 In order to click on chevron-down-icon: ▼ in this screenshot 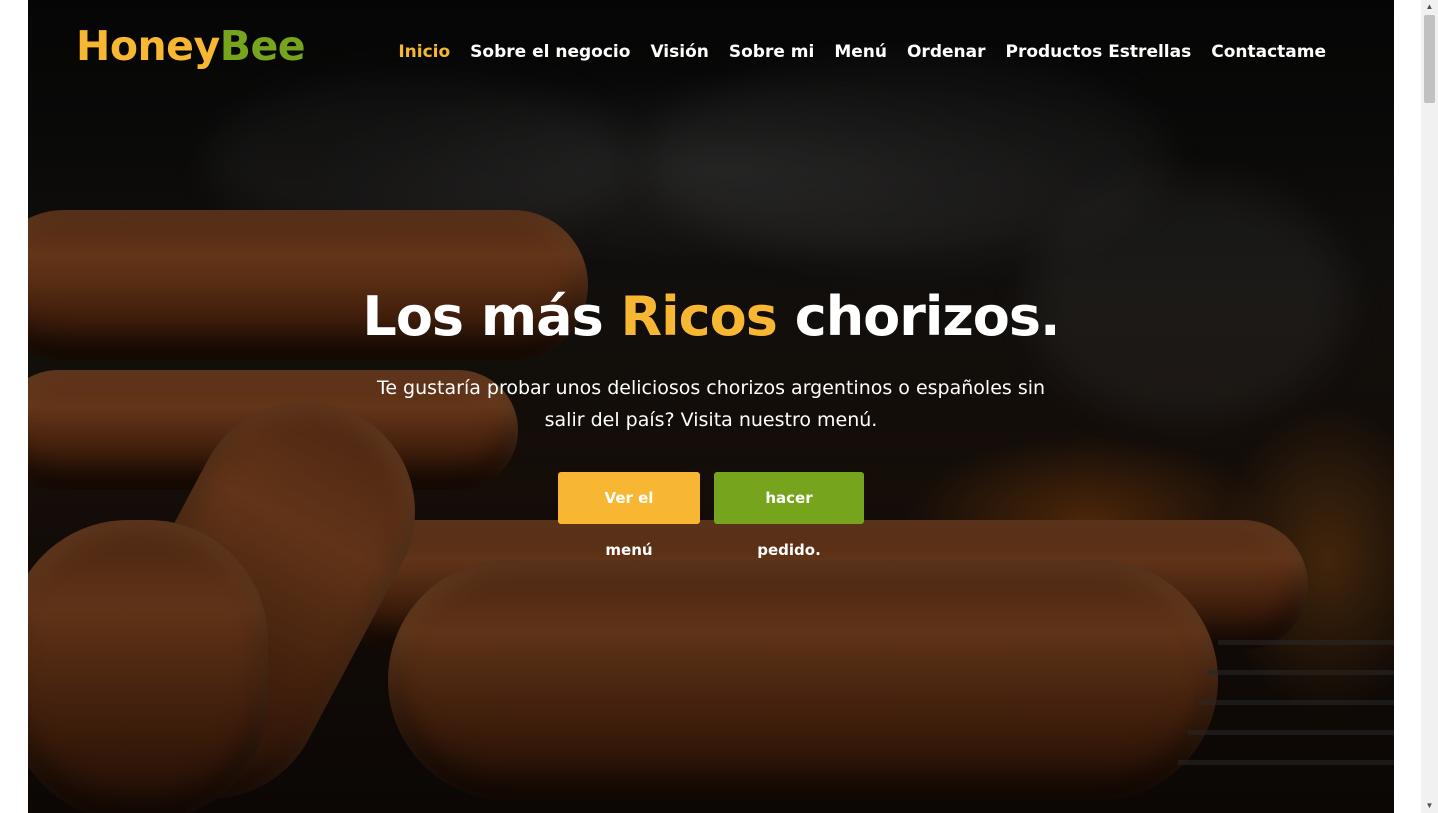, I will do `click(1429, 806)`.